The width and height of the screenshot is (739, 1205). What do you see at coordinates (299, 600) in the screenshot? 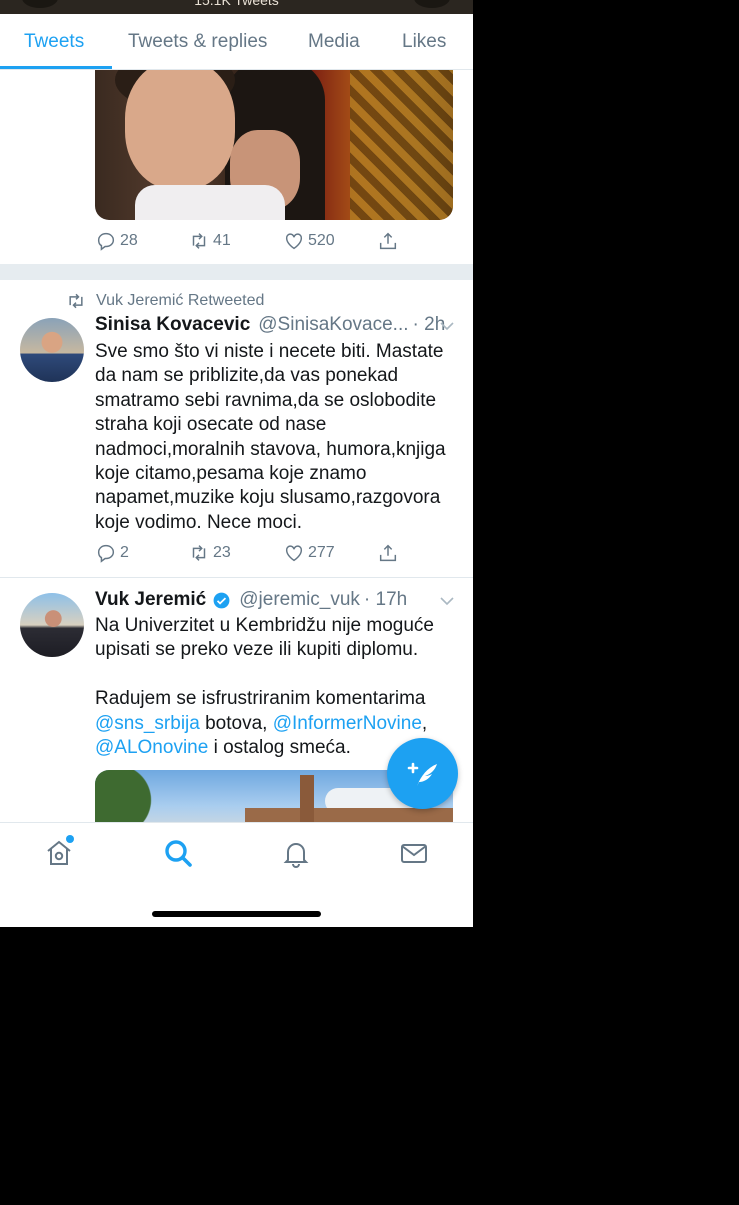
I see `author-handle: @jeremic_vuk` at bounding box center [299, 600].